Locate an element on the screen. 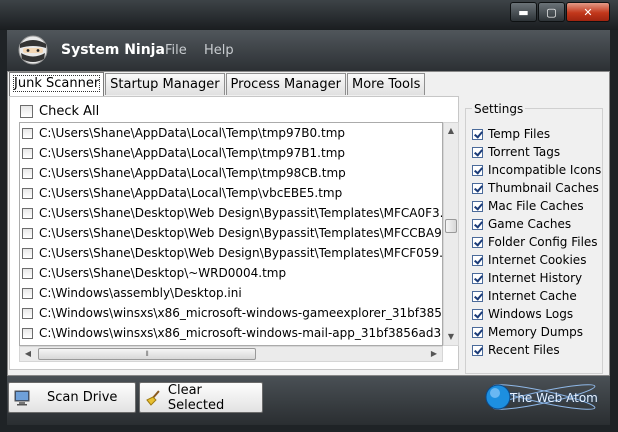 The height and width of the screenshot is (432, 618). setting-label: Windows Logs is located at coordinates (531, 314).